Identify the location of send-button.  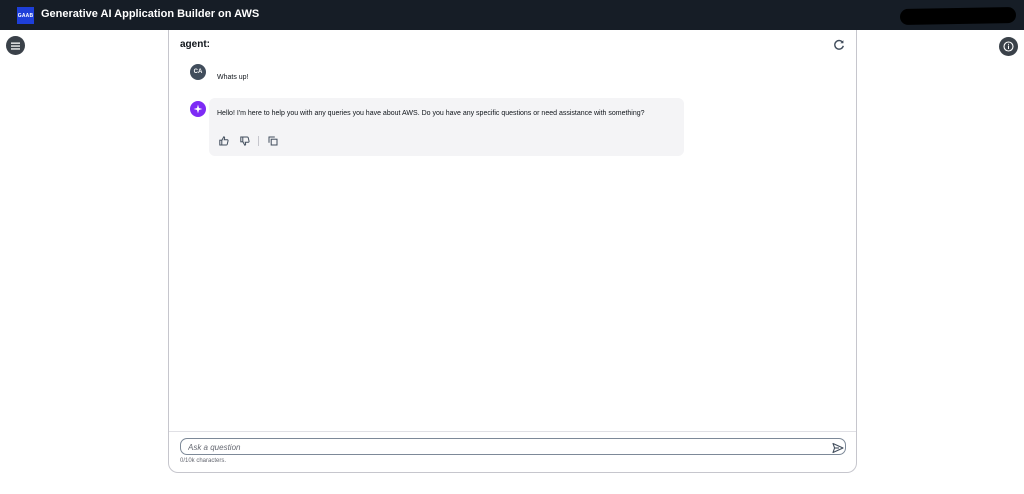
(838, 447).